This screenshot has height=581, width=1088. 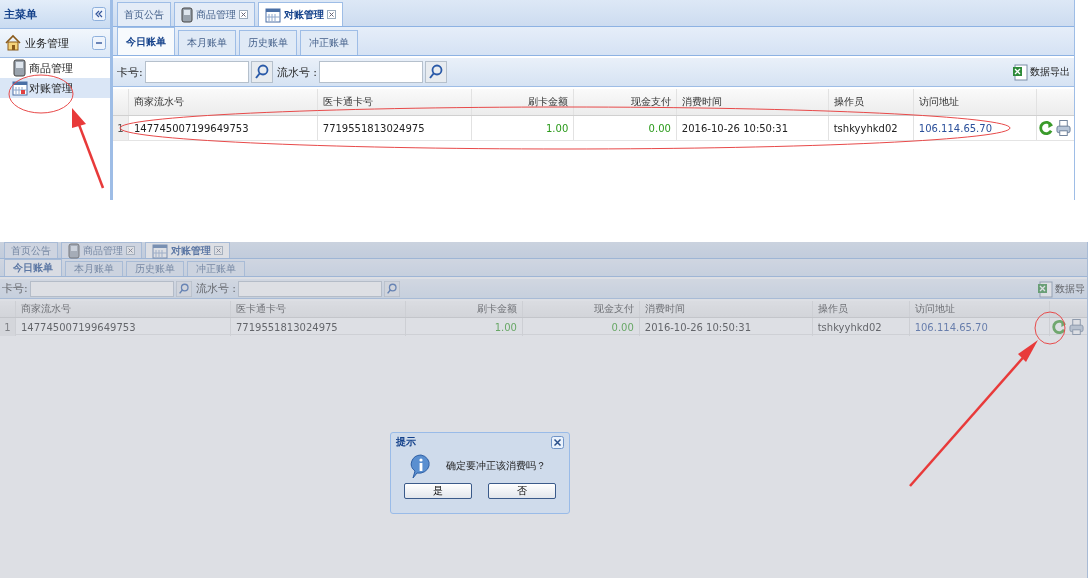 I want to click on export-button: 数据导出, so click(x=1041, y=72).